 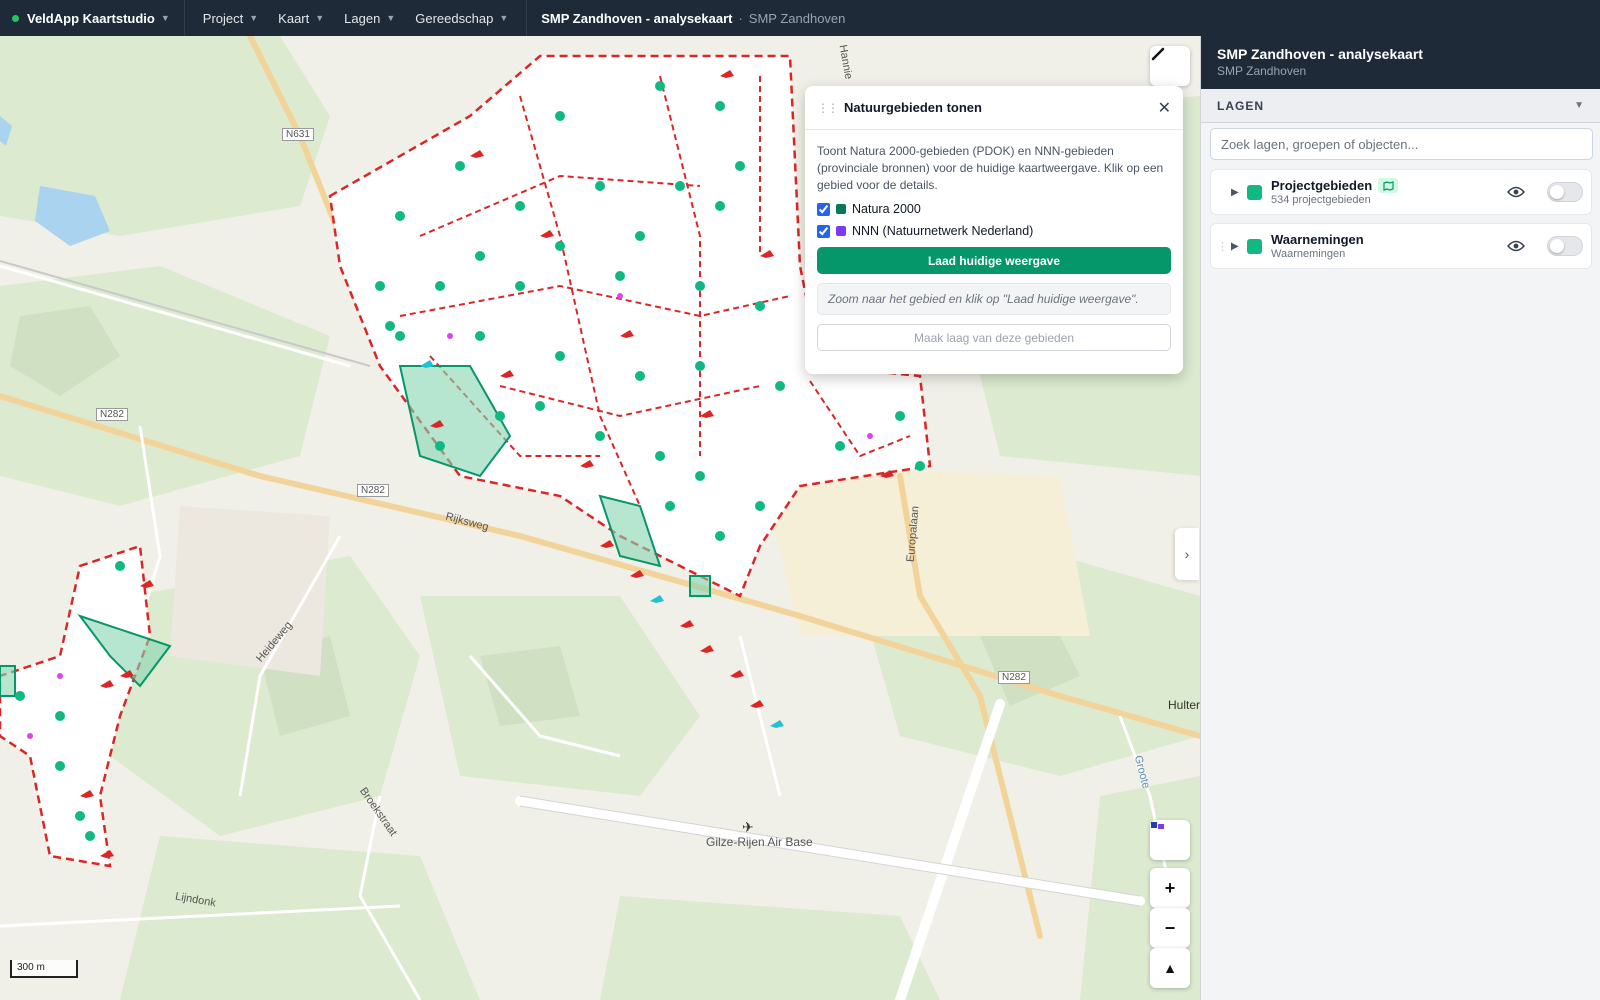 I want to click on zoom-in-button: +, so click(x=1170, y=888).